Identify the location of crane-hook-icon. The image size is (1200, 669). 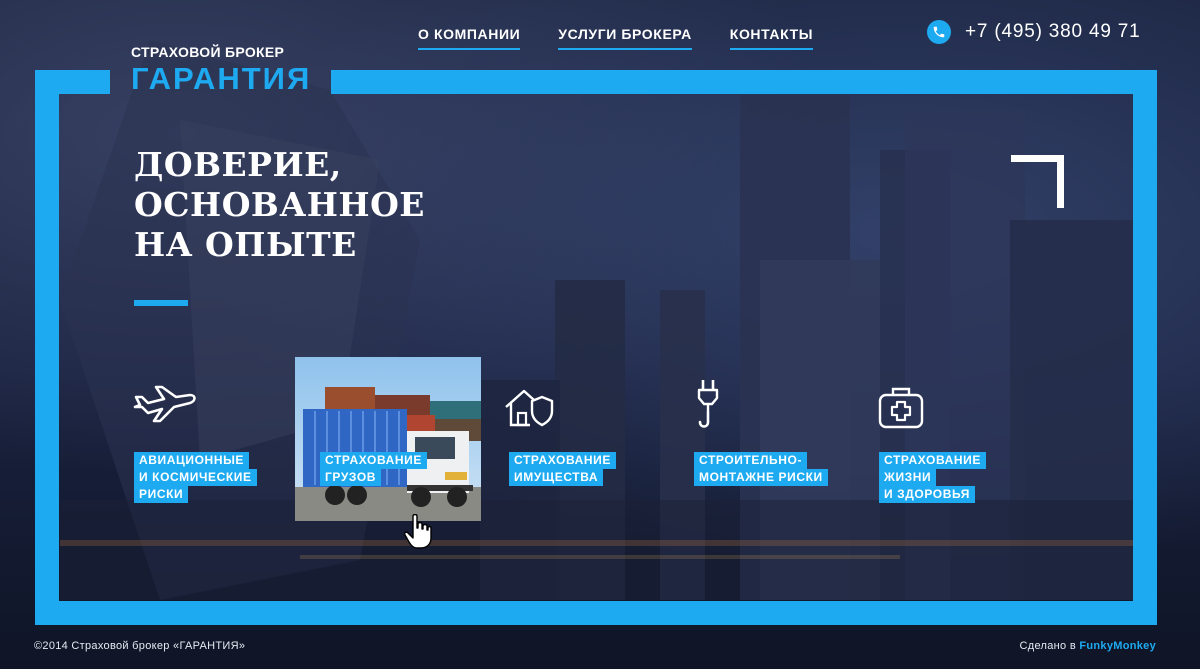
(708, 404).